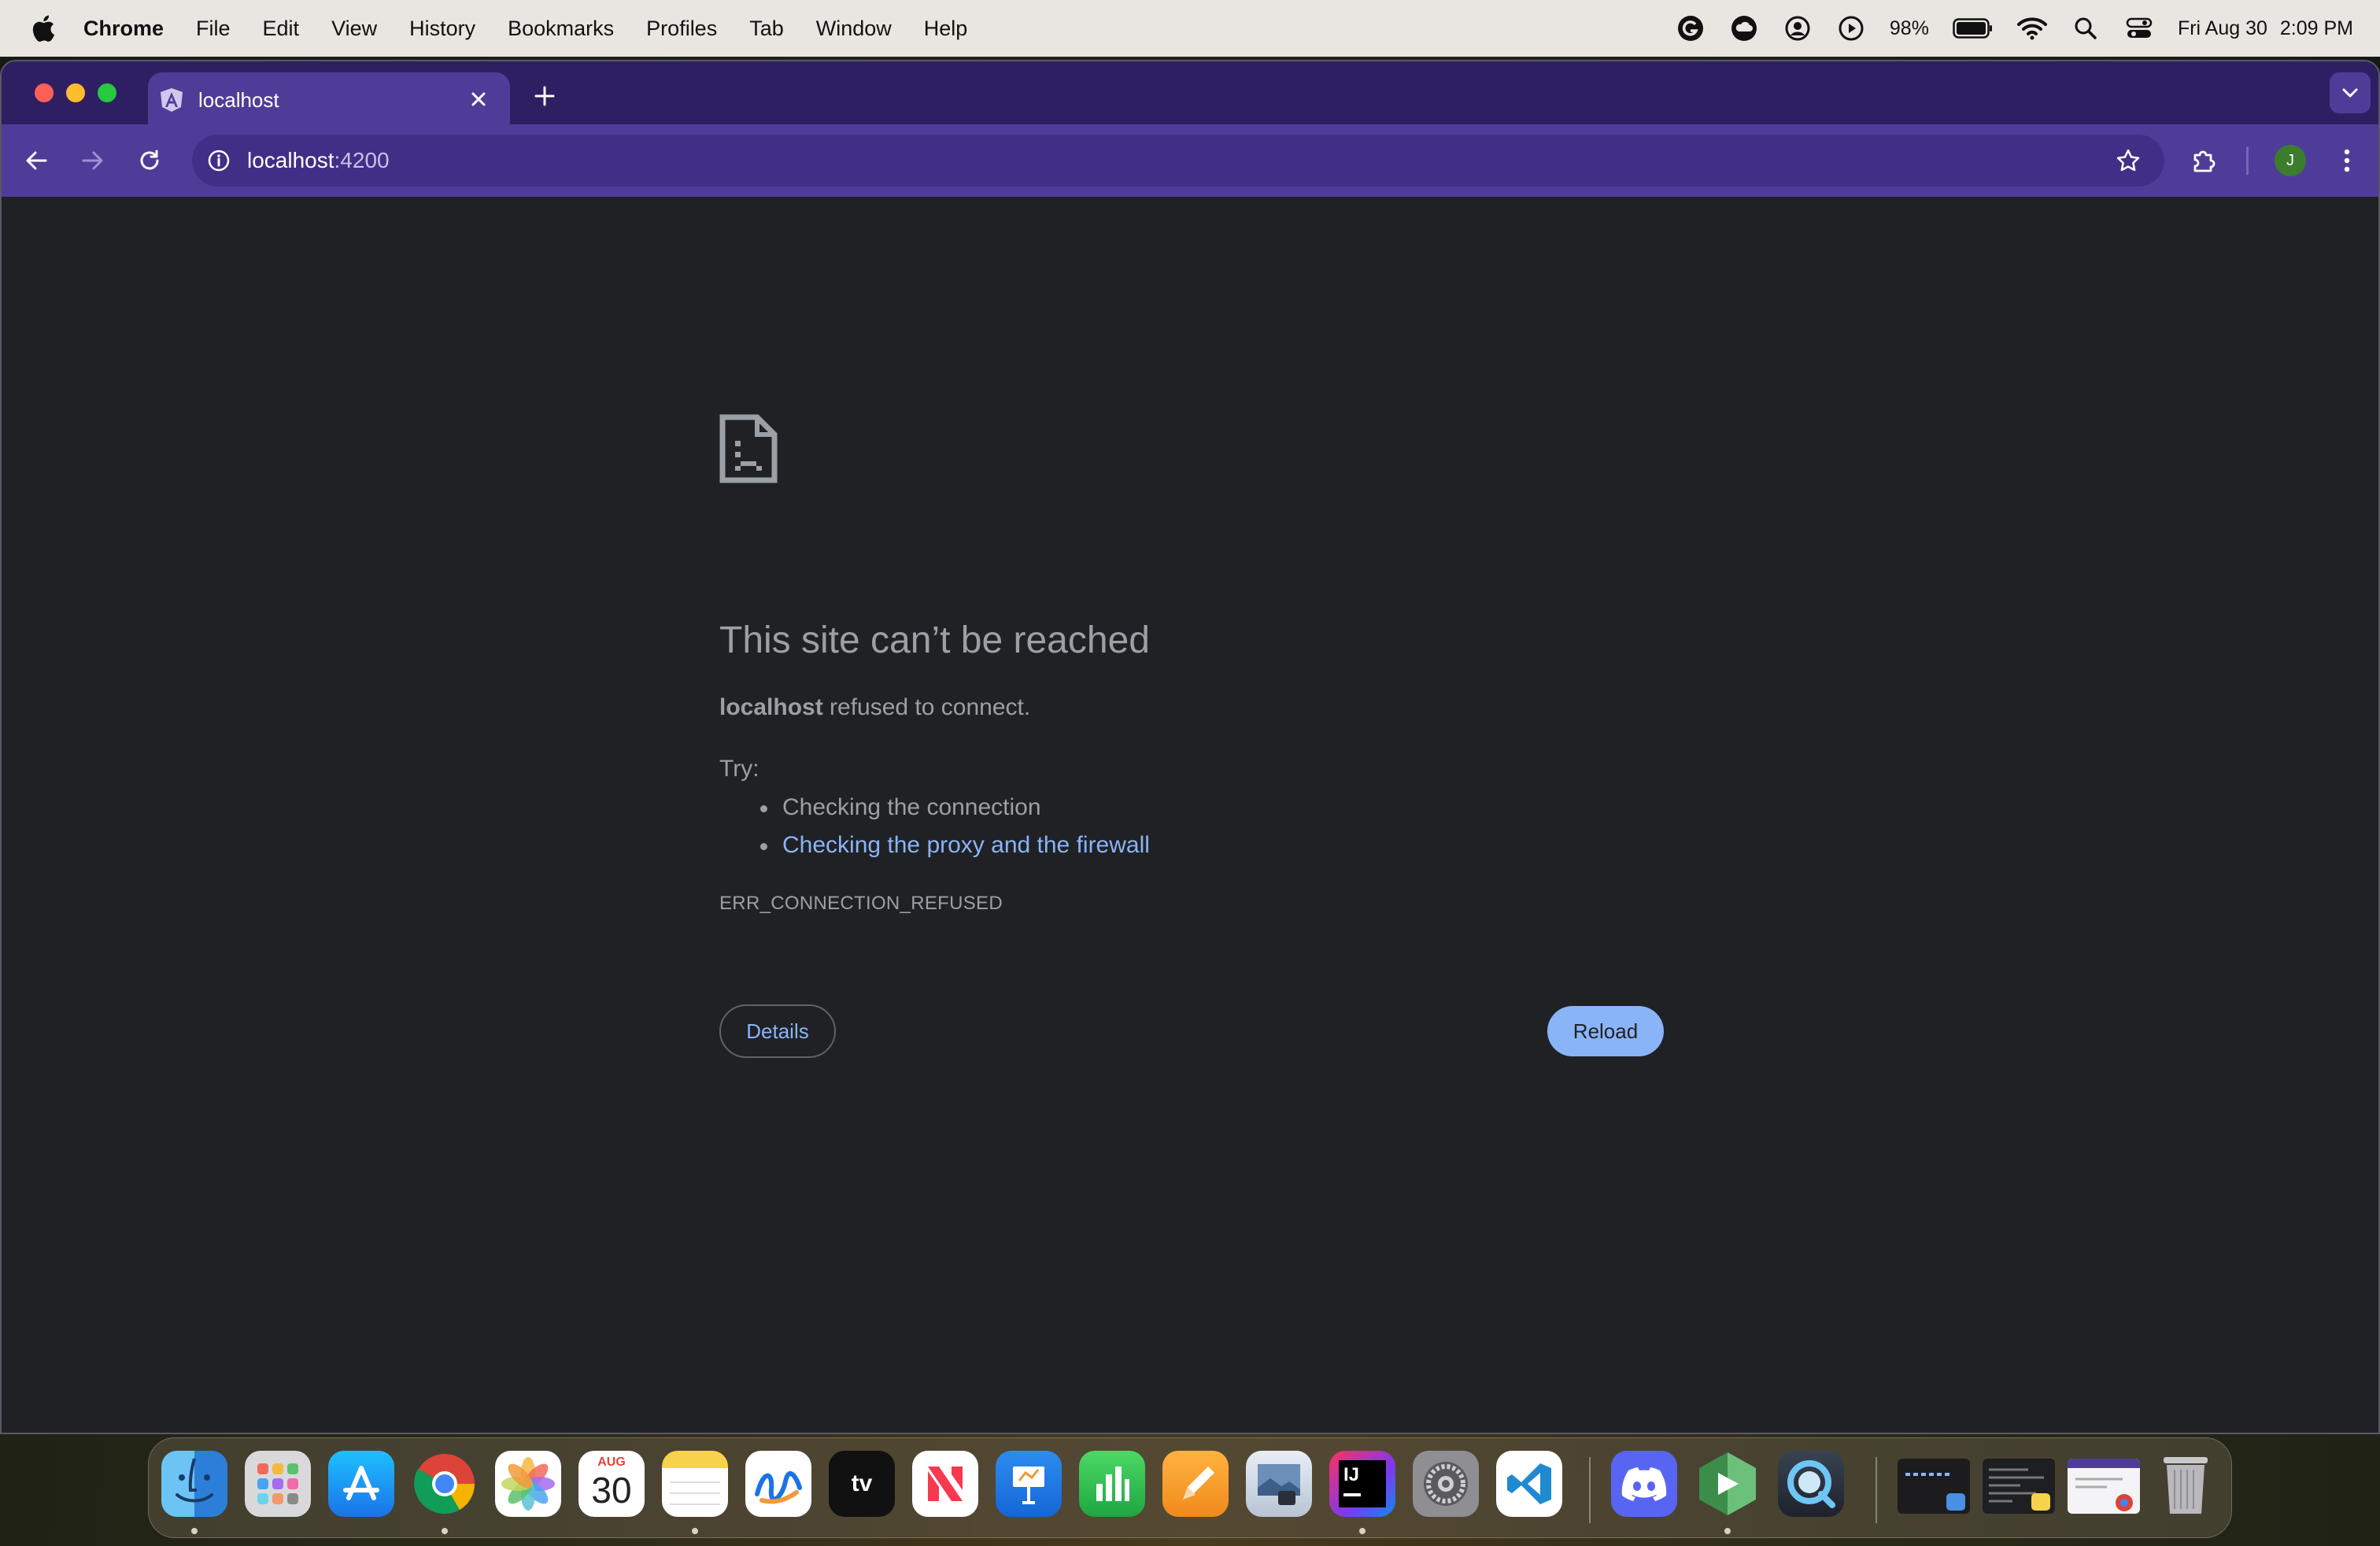  What do you see at coordinates (1909, 28) in the screenshot?
I see `battery-percent: 98%` at bounding box center [1909, 28].